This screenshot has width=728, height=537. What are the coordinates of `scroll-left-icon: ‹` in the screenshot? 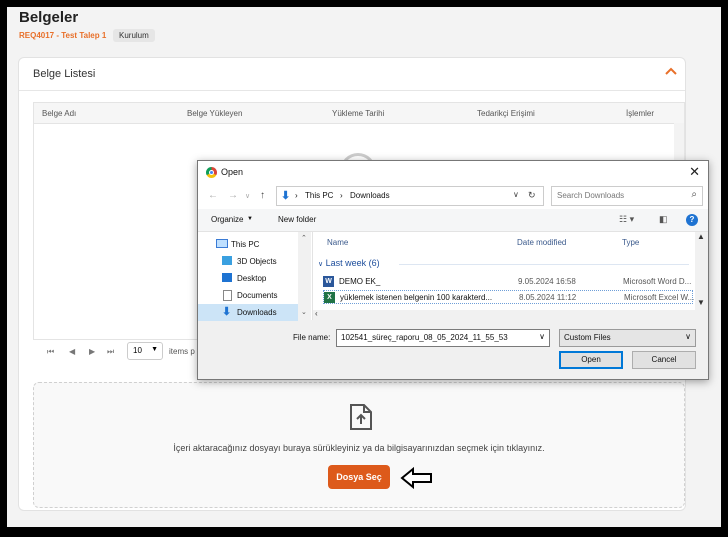 It's located at (316, 313).